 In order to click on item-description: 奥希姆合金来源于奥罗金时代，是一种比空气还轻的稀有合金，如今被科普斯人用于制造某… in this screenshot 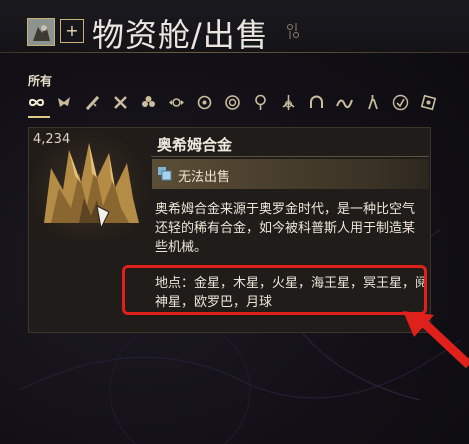, I will do `click(285, 228)`.